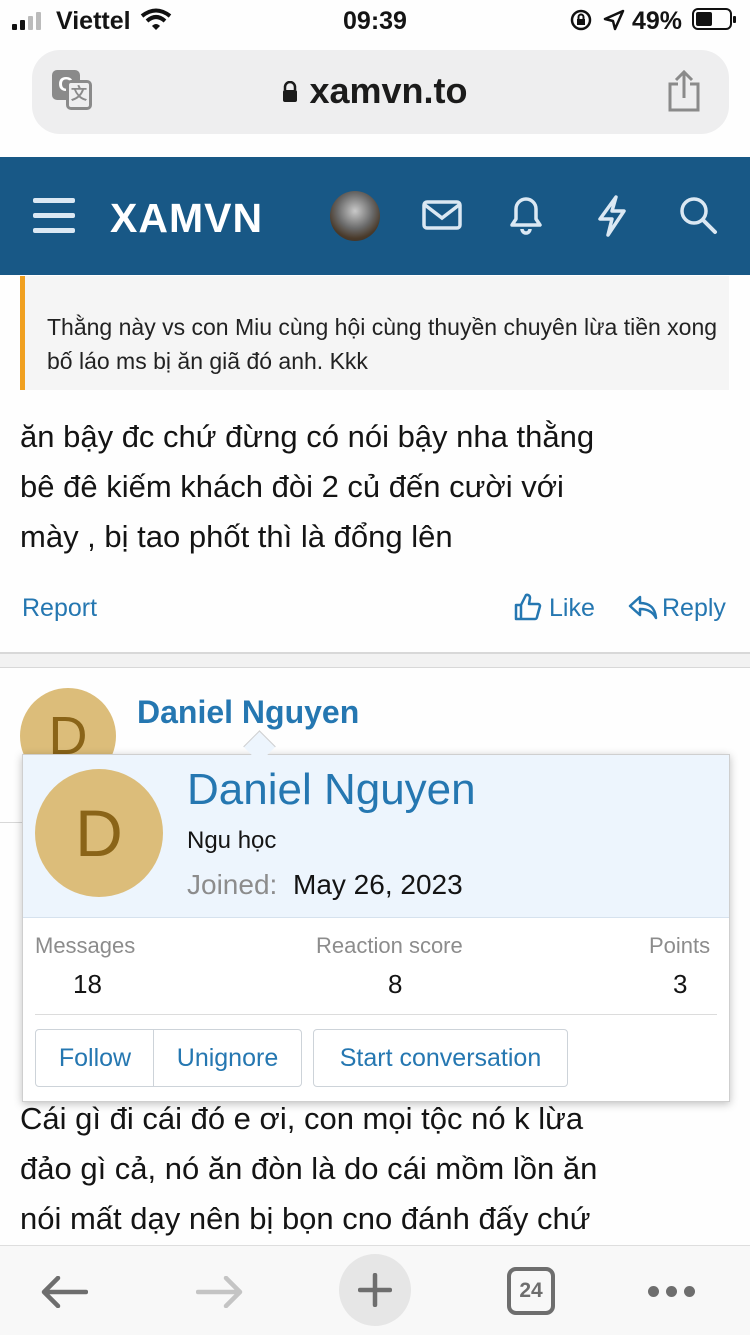 The width and height of the screenshot is (750, 1335). I want to click on post-body-line: nói mất dạy nên bị bọn cno đánh đấy chứ, so click(305, 1218).